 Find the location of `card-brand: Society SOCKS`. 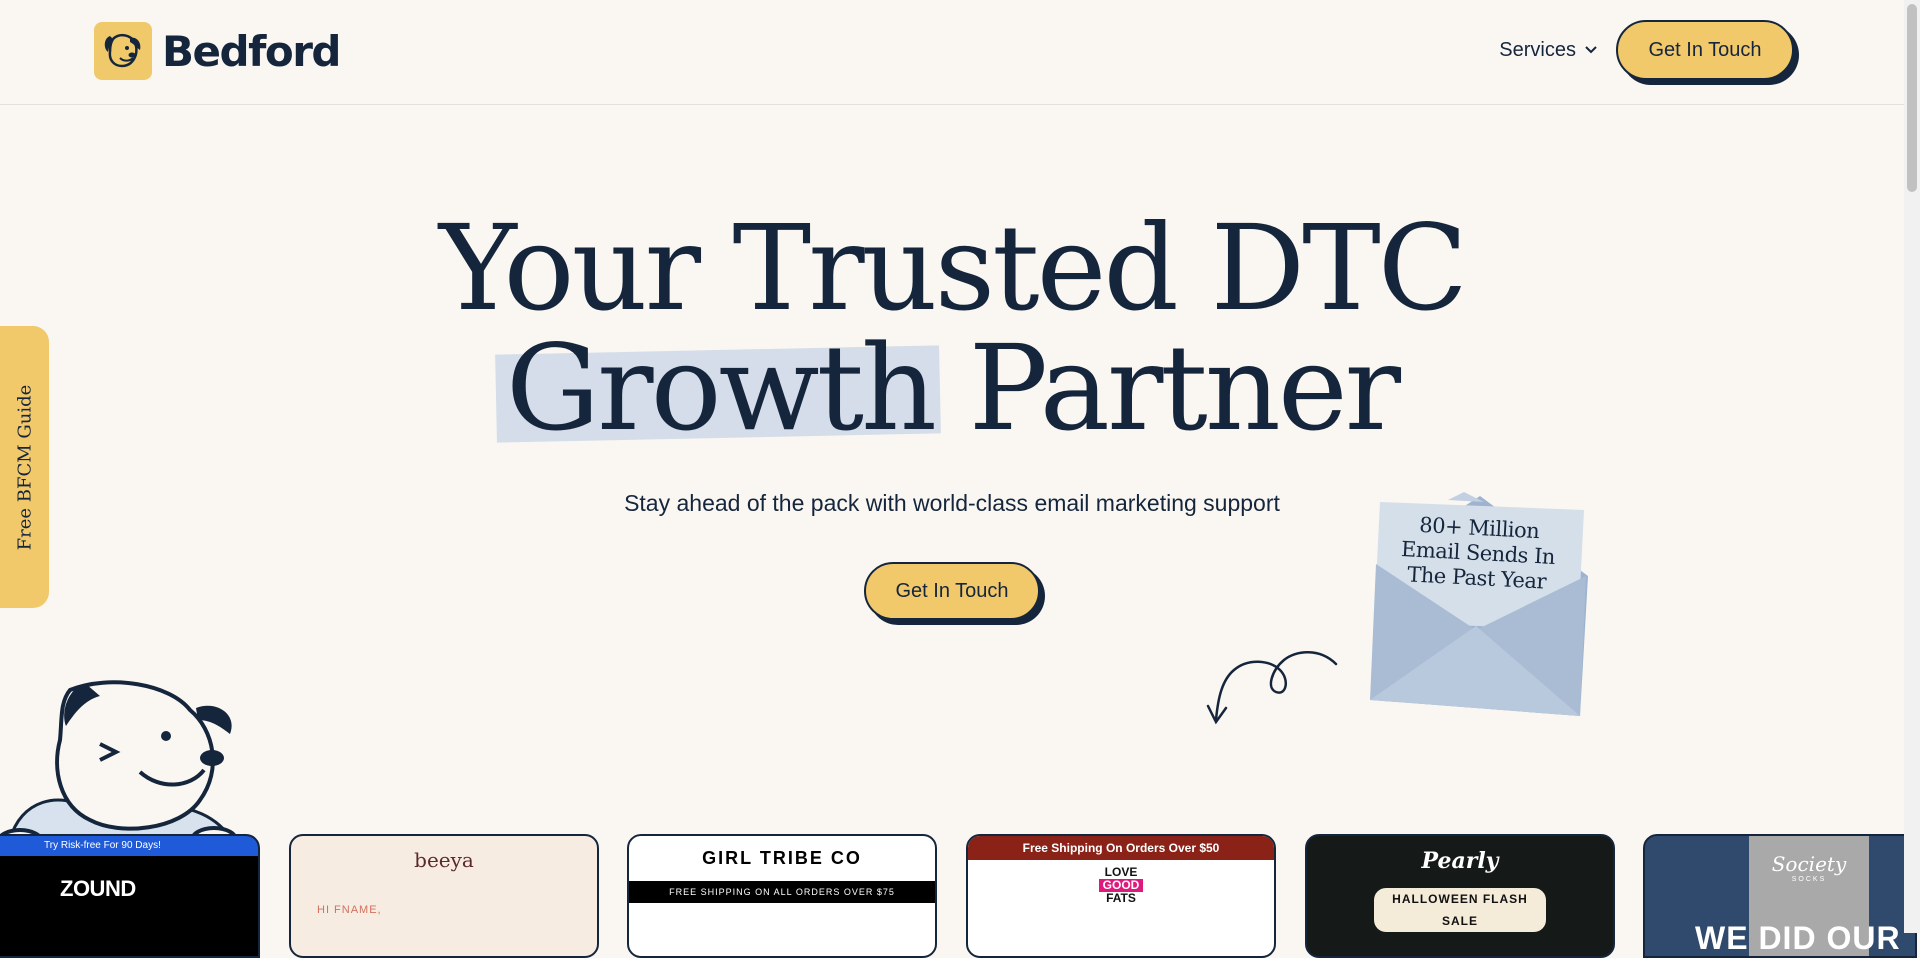

card-brand: Society SOCKS is located at coordinates (1809, 867).